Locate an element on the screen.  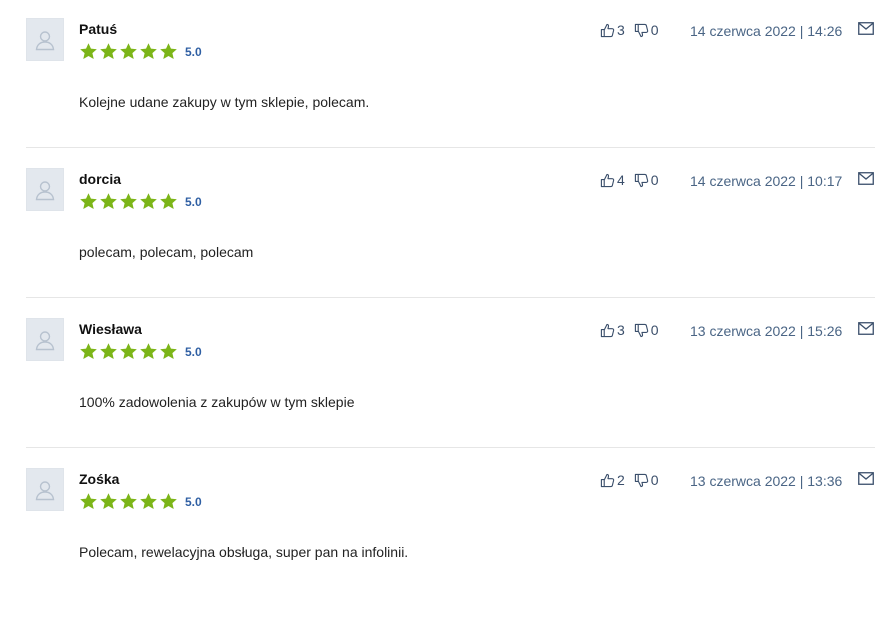
review-date: 13 czerwca 2022 | 15:26 is located at coordinates (766, 331).